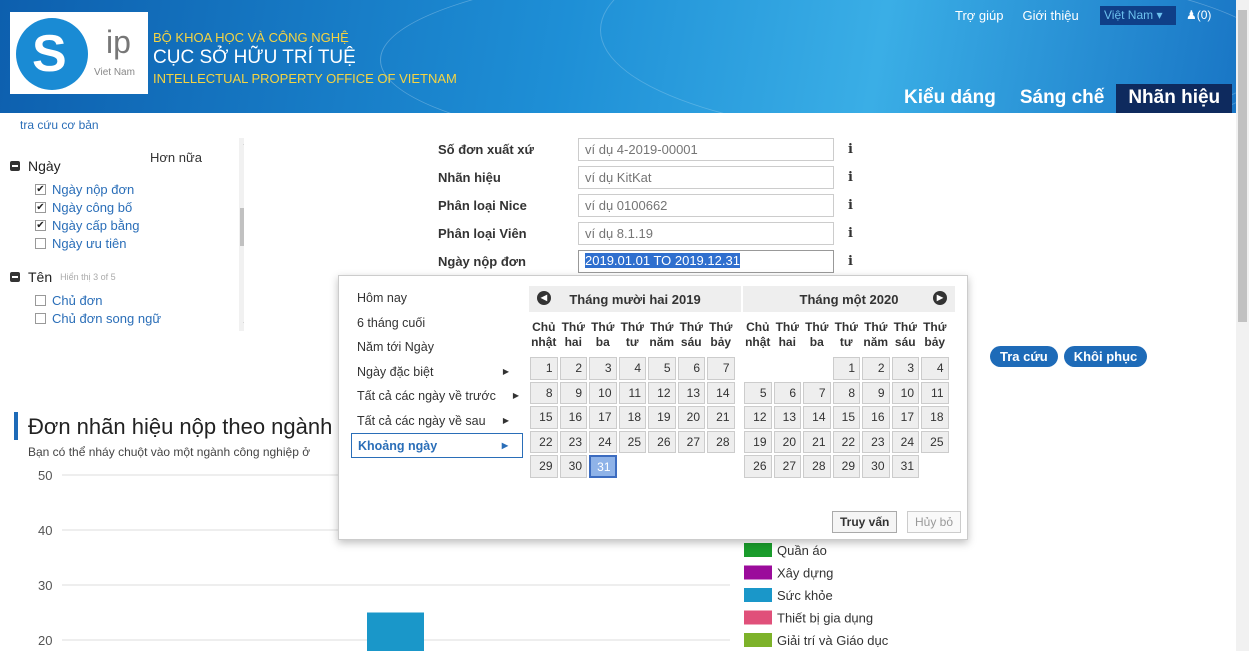 This screenshot has height=651, width=1249. What do you see at coordinates (139, 243) in the screenshot?
I see `checkbox-priority-date: Ngày ưu tiên` at bounding box center [139, 243].